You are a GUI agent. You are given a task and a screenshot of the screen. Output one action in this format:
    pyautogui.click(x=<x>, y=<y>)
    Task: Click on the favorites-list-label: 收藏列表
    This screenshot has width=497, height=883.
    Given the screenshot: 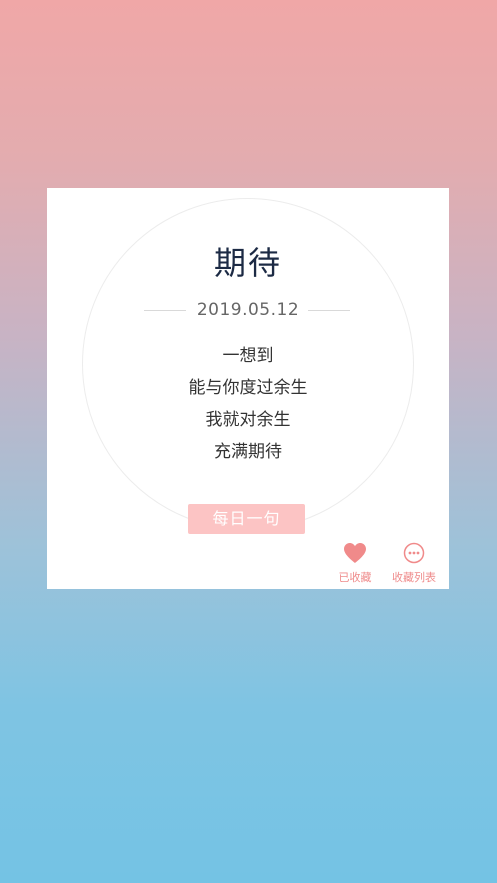 What is the action you would take?
    pyautogui.click(x=414, y=577)
    